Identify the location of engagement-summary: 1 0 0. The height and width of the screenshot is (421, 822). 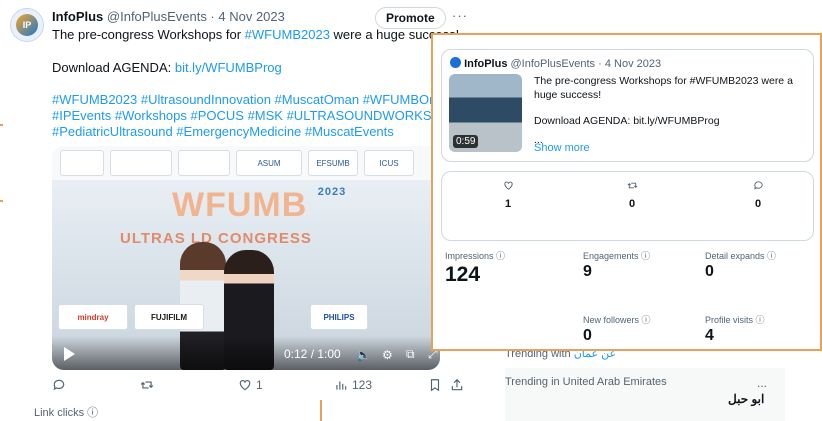
(627, 206).